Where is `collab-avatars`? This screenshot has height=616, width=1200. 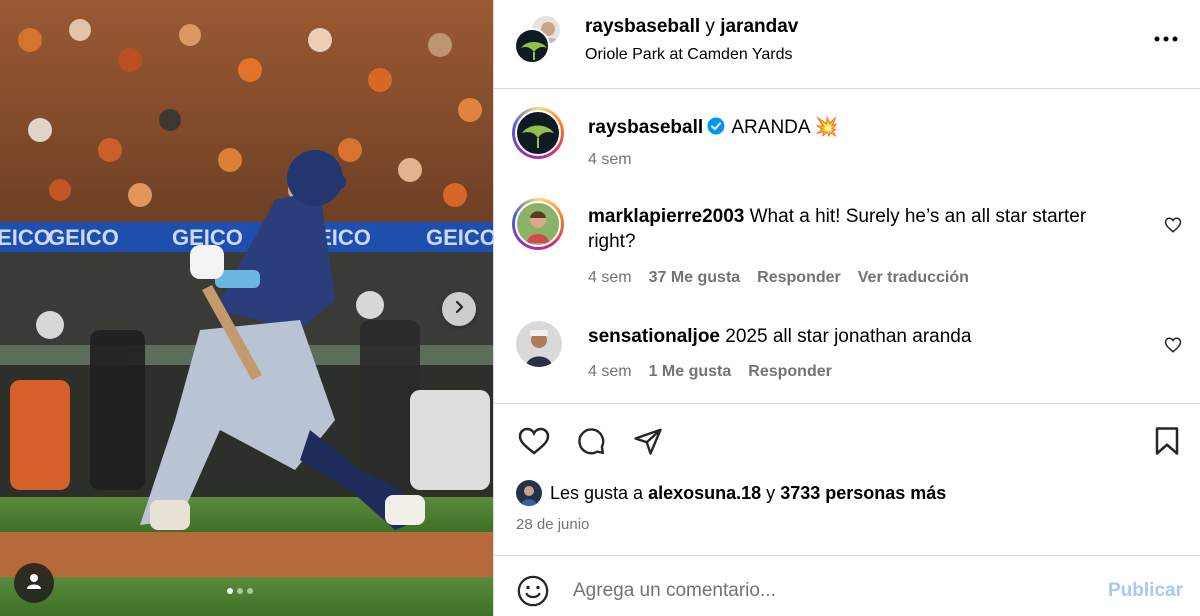
collab-avatars is located at coordinates (539, 39).